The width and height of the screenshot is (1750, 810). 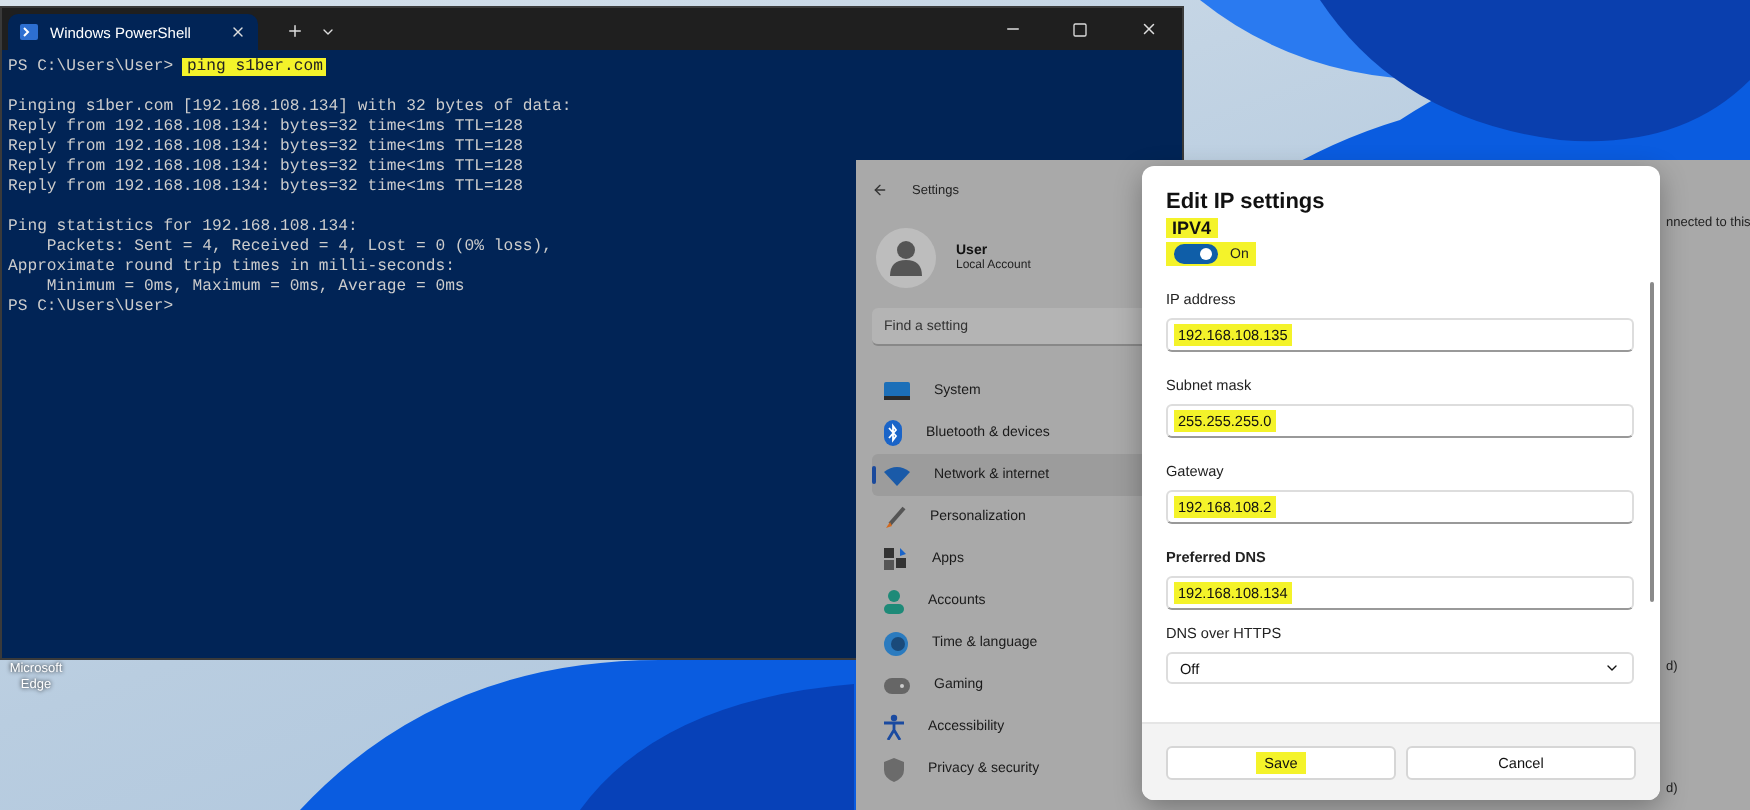 I want to click on console-output-line: Pinging s1ber.com [192.168.108.134] with 32 bytes of data:, so click(x=290, y=108).